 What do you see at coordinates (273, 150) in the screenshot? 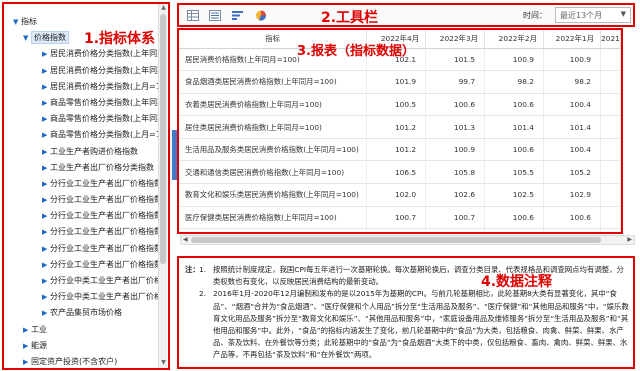
I see `row-indicator-name: 生活用品及服务类居民消费价格指数(上年同月=100)` at bounding box center [273, 150].